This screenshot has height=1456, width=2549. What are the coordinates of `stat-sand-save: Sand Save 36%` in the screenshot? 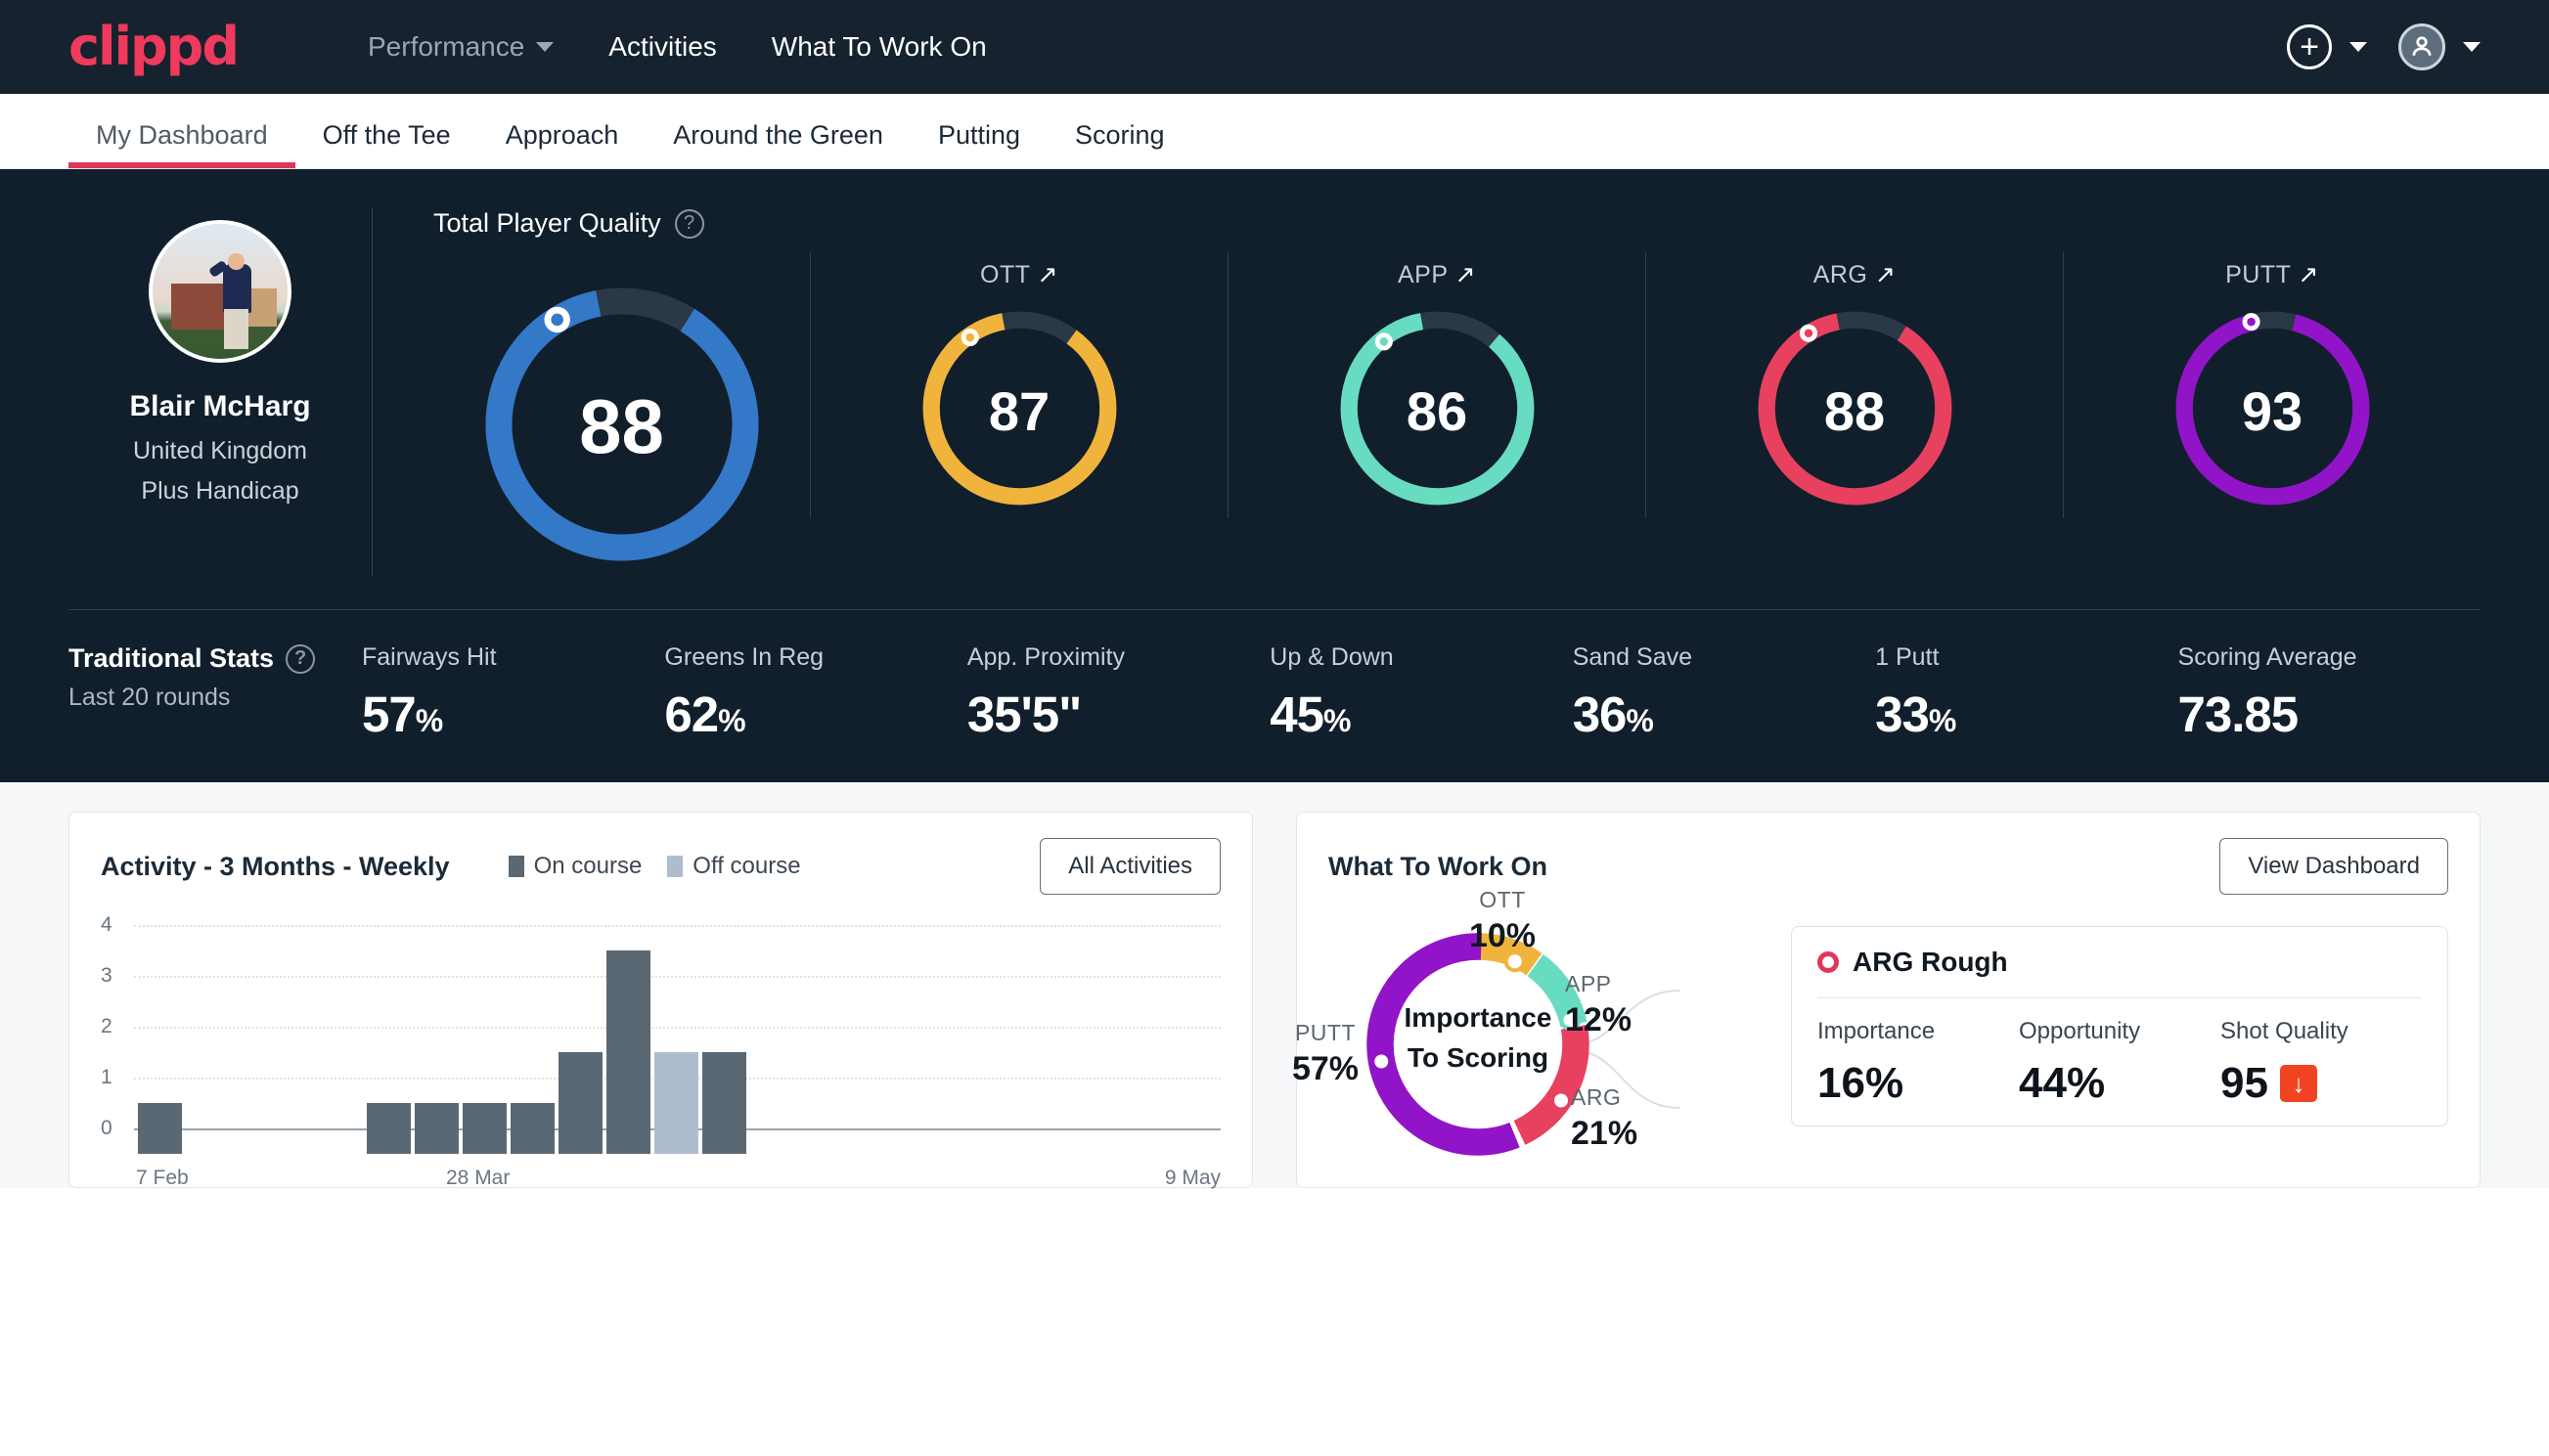 It's located at (1724, 693).